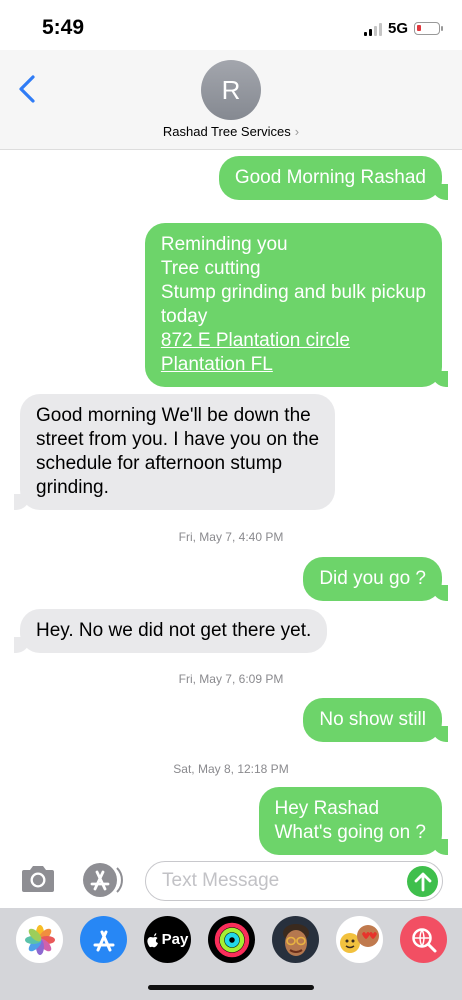 This screenshot has height=1000, width=462. What do you see at coordinates (297, 131) in the screenshot?
I see `chevron-right-icon: ›` at bounding box center [297, 131].